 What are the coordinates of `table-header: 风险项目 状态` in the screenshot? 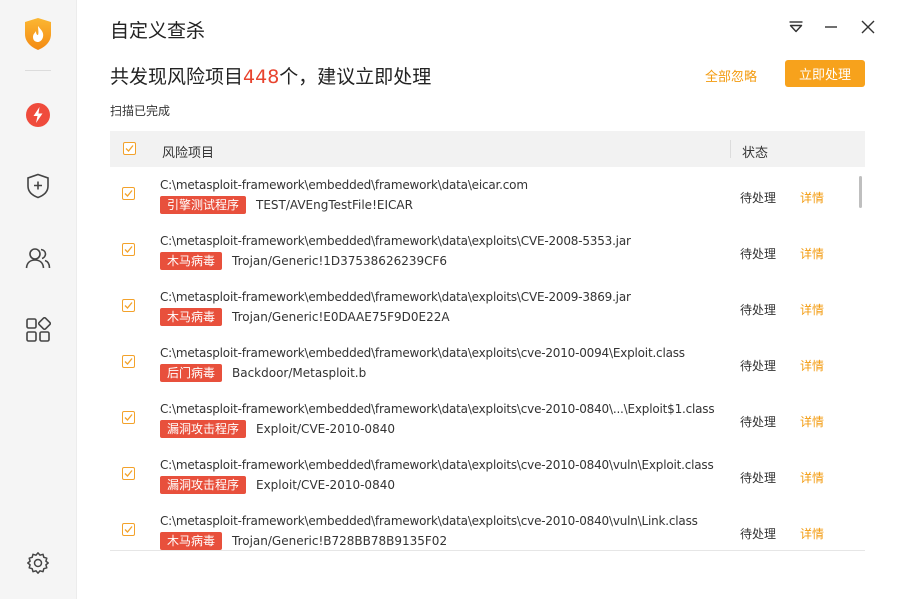 It's located at (487, 149).